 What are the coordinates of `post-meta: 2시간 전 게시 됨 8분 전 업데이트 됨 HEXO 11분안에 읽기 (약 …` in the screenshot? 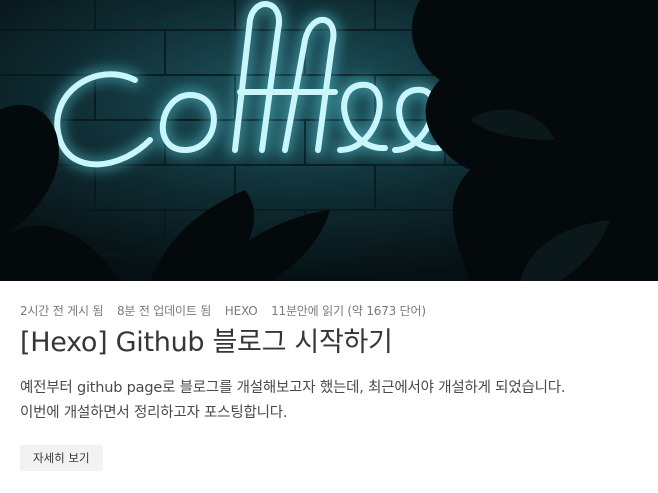 It's located at (223, 310).